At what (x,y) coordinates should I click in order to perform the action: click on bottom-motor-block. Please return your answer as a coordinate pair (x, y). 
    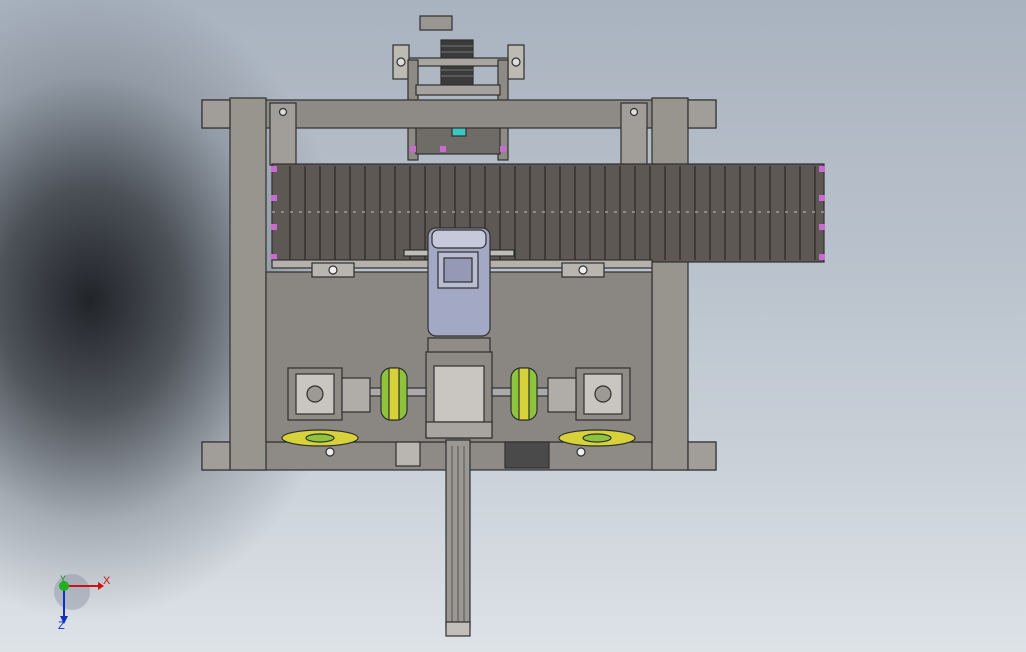
    Looking at the image, I should click on (527, 455).